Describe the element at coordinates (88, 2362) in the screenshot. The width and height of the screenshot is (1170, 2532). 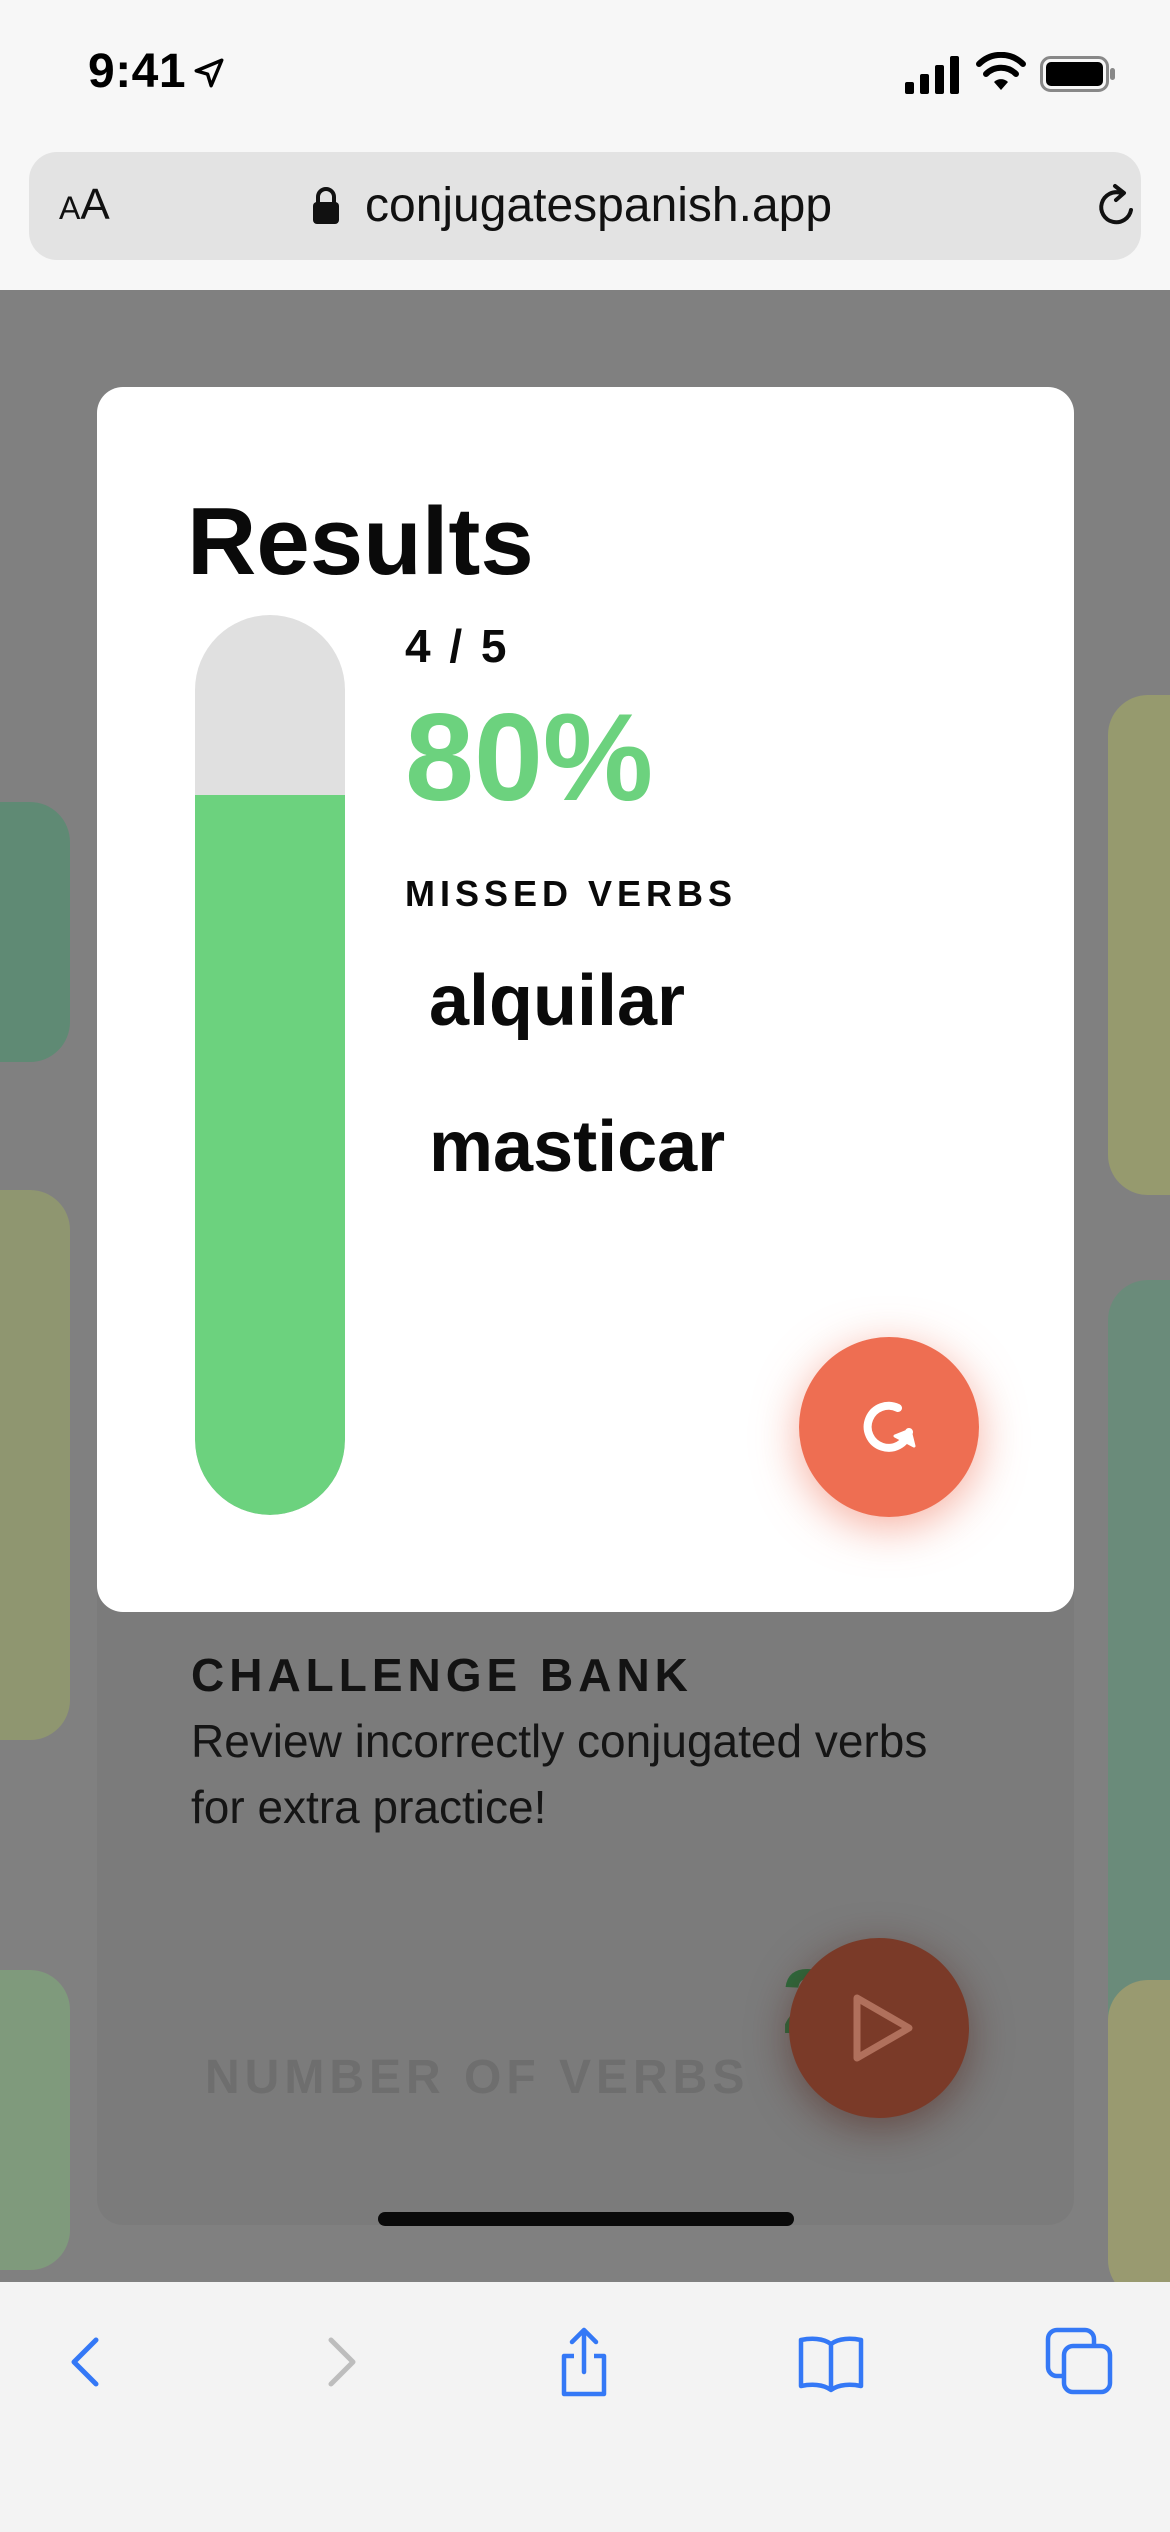
I see `back-icon` at that location.